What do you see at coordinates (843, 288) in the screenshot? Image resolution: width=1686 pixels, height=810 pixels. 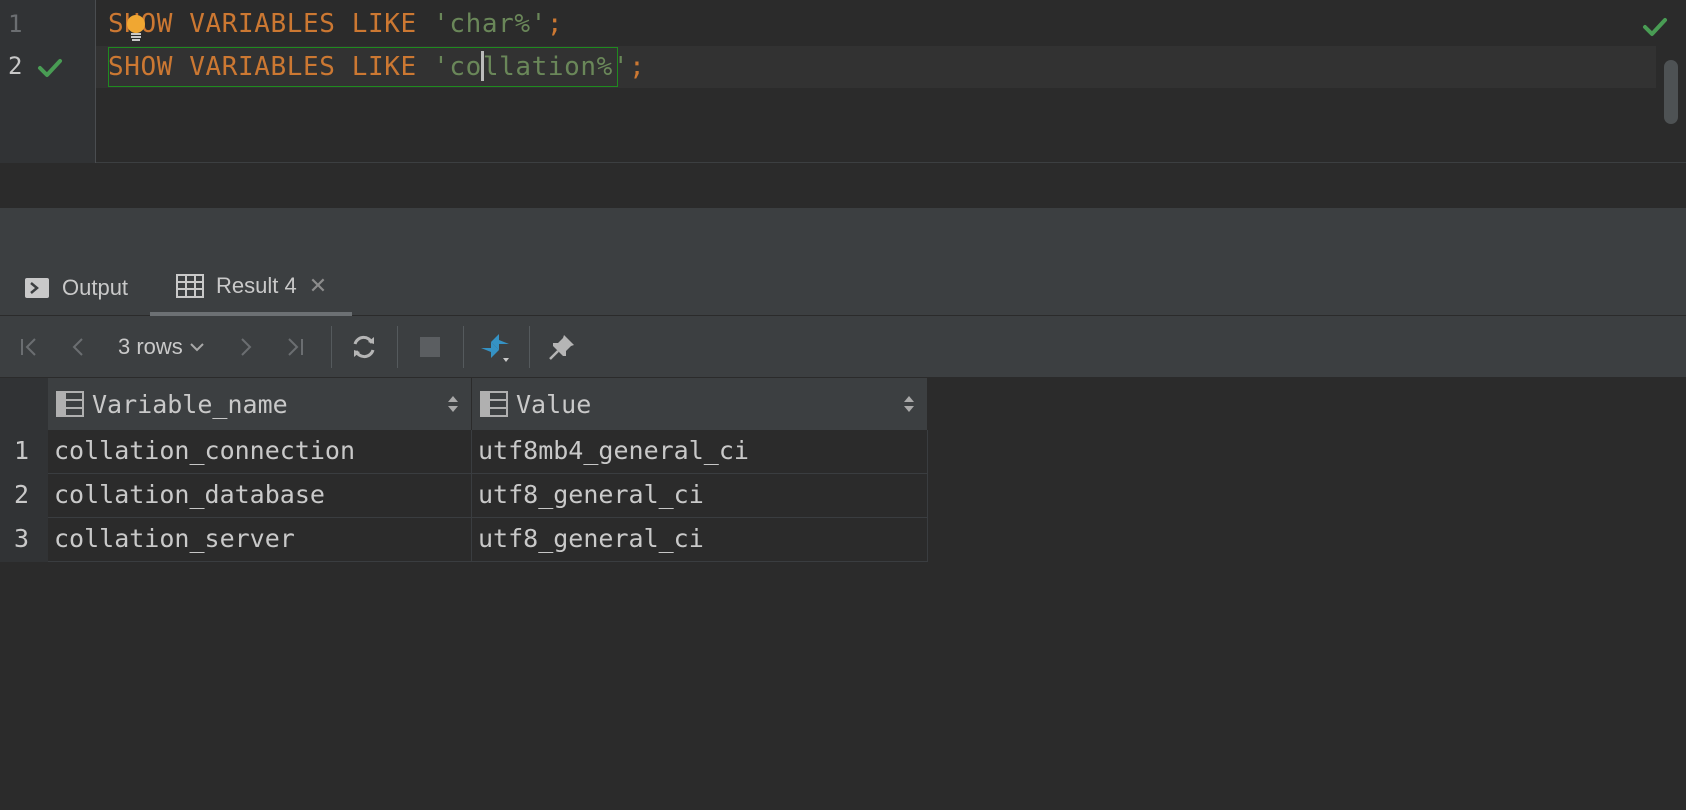 I see `results-tabbar: Output Result 4 ✕` at bounding box center [843, 288].